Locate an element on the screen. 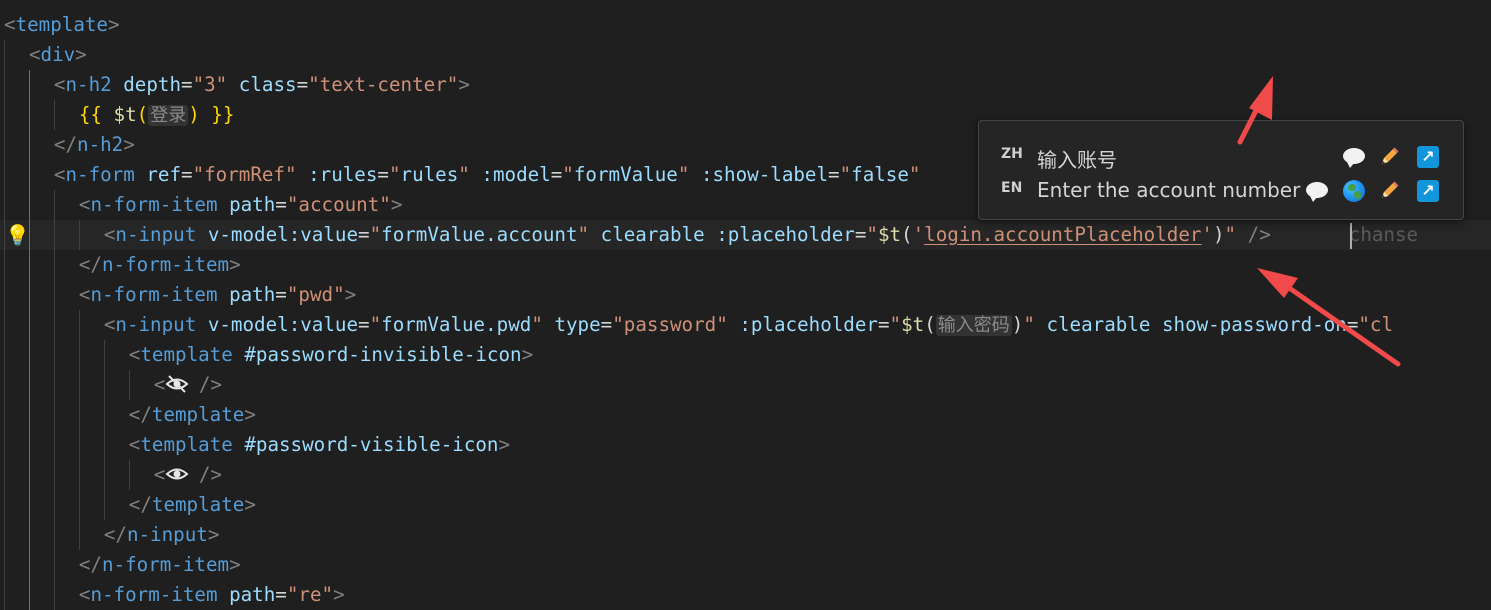 Image resolution: width=1491 pixels, height=610 pixels. annotation-arrow-up is located at coordinates (1255, 110).